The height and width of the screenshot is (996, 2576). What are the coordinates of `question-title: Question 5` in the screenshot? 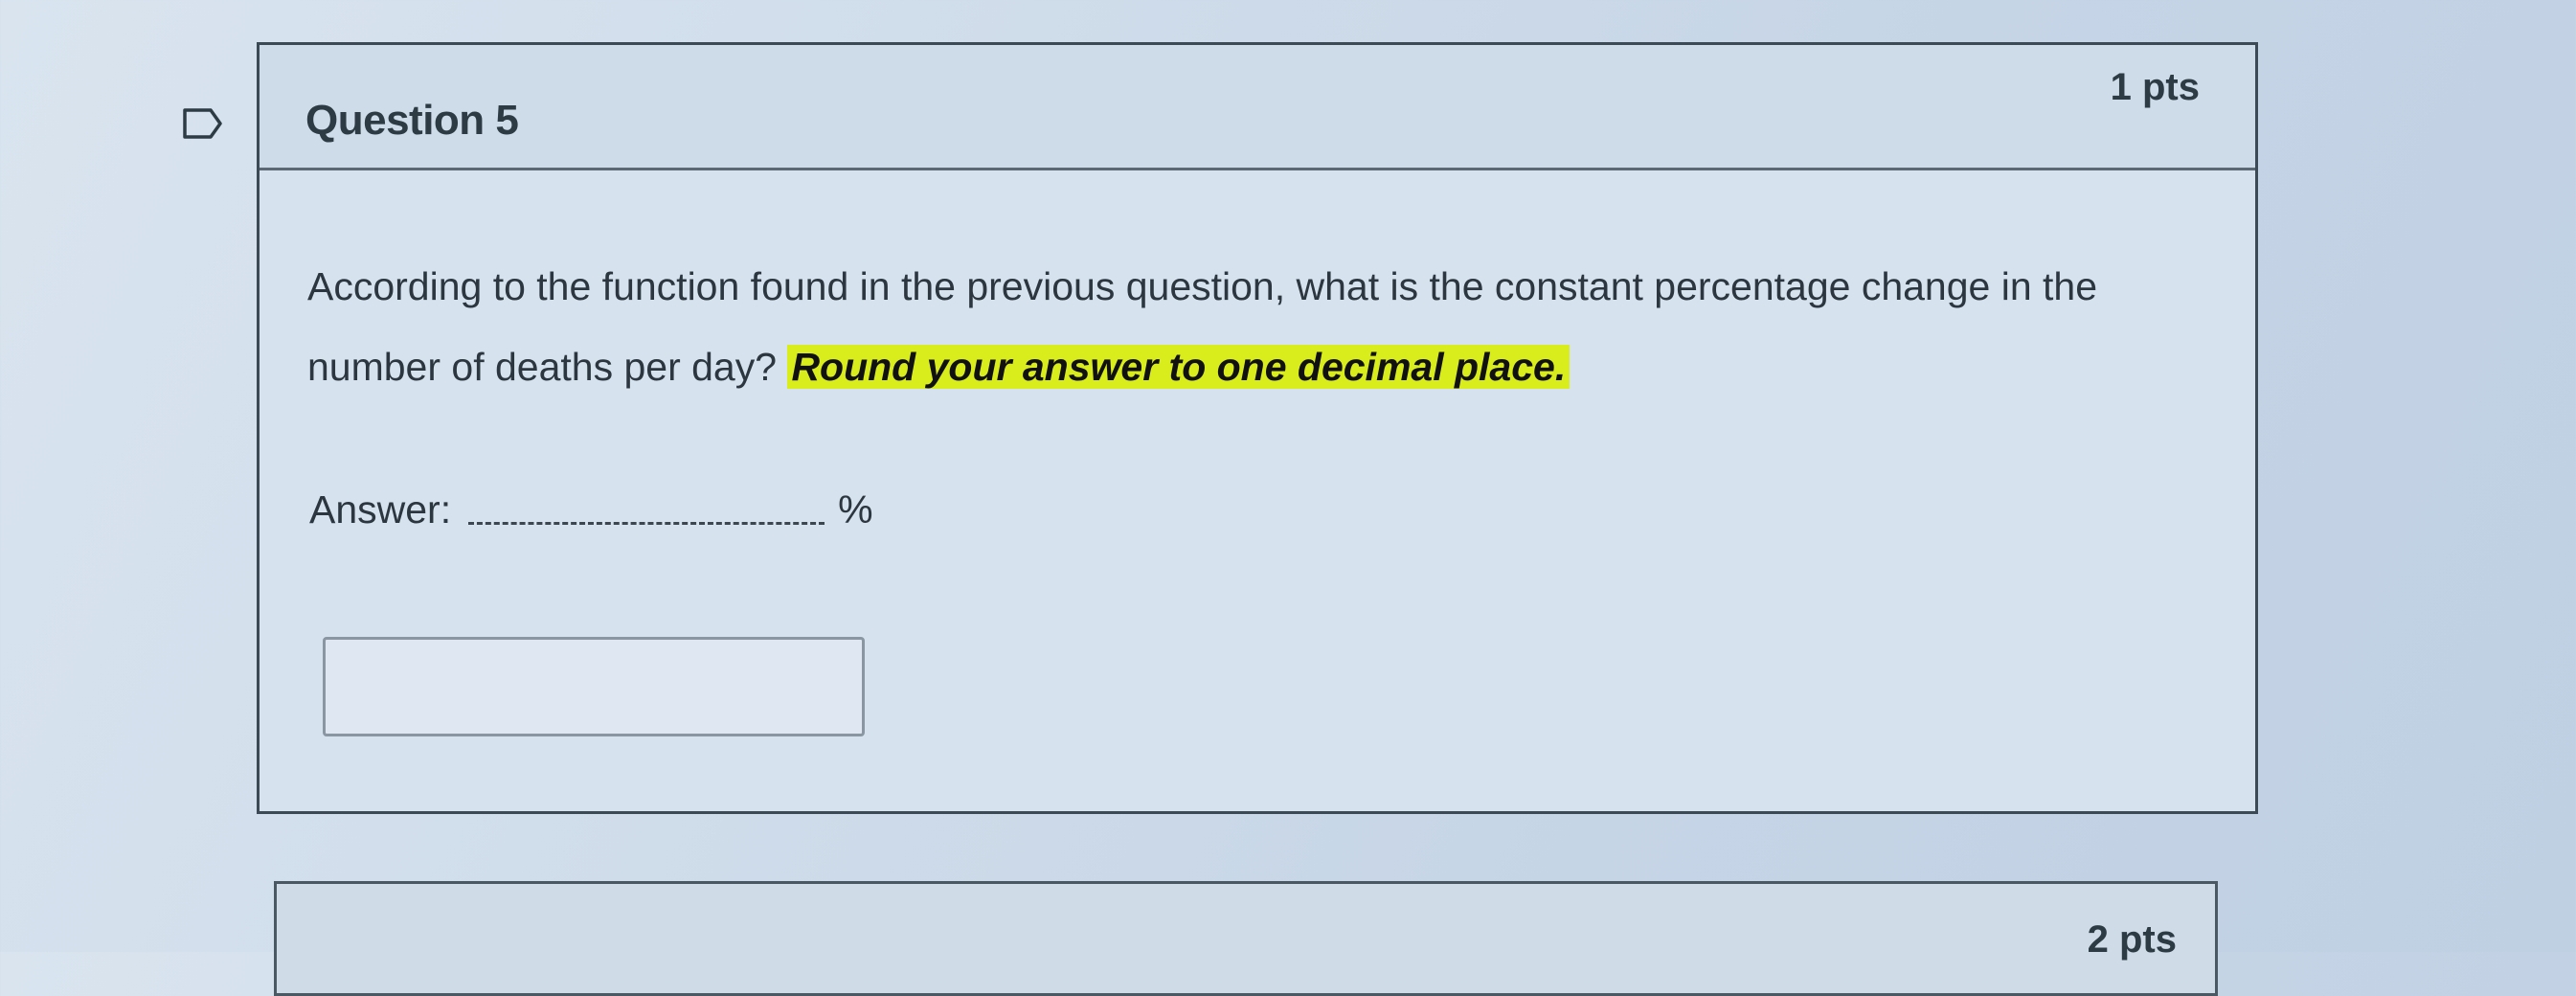 It's located at (412, 121).